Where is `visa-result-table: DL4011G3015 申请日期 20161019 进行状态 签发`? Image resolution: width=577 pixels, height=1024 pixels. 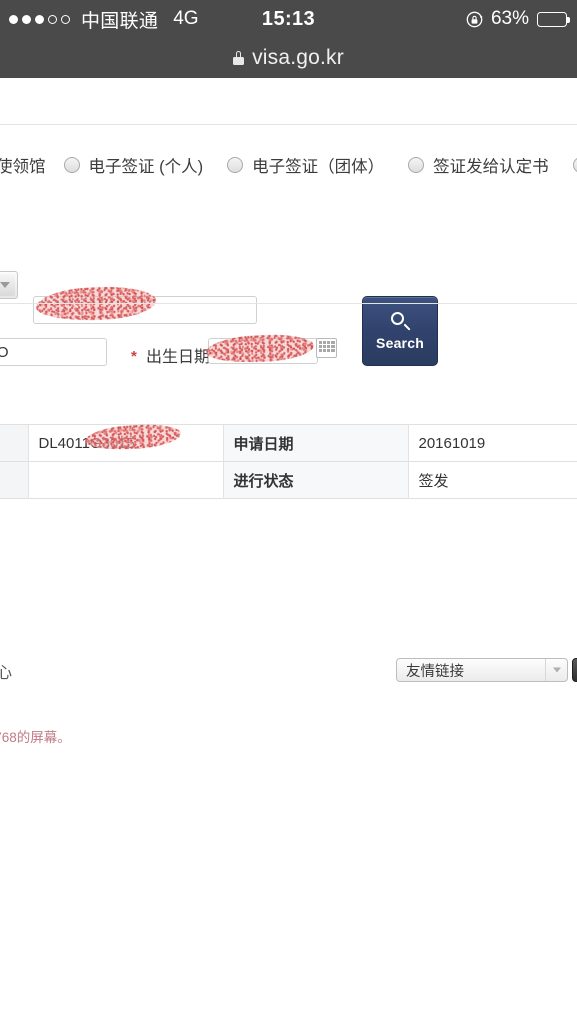 visa-result-table: DL4011G3015 申请日期 20161019 进行状态 签发 is located at coordinates (288, 460).